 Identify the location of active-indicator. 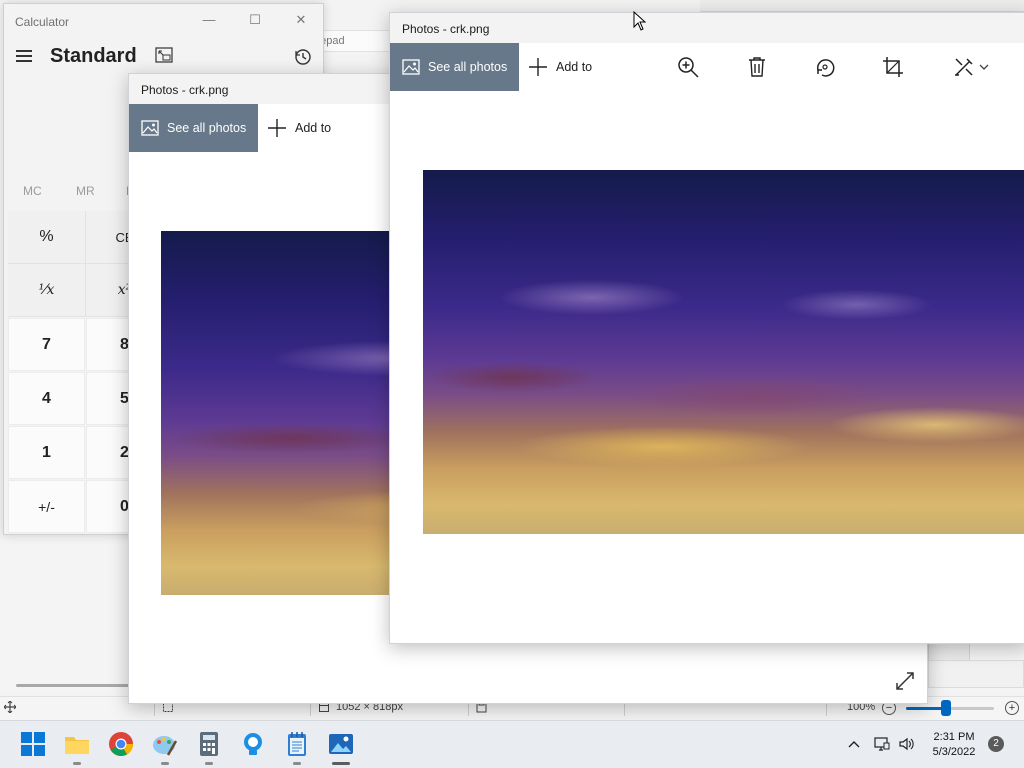
(341, 763).